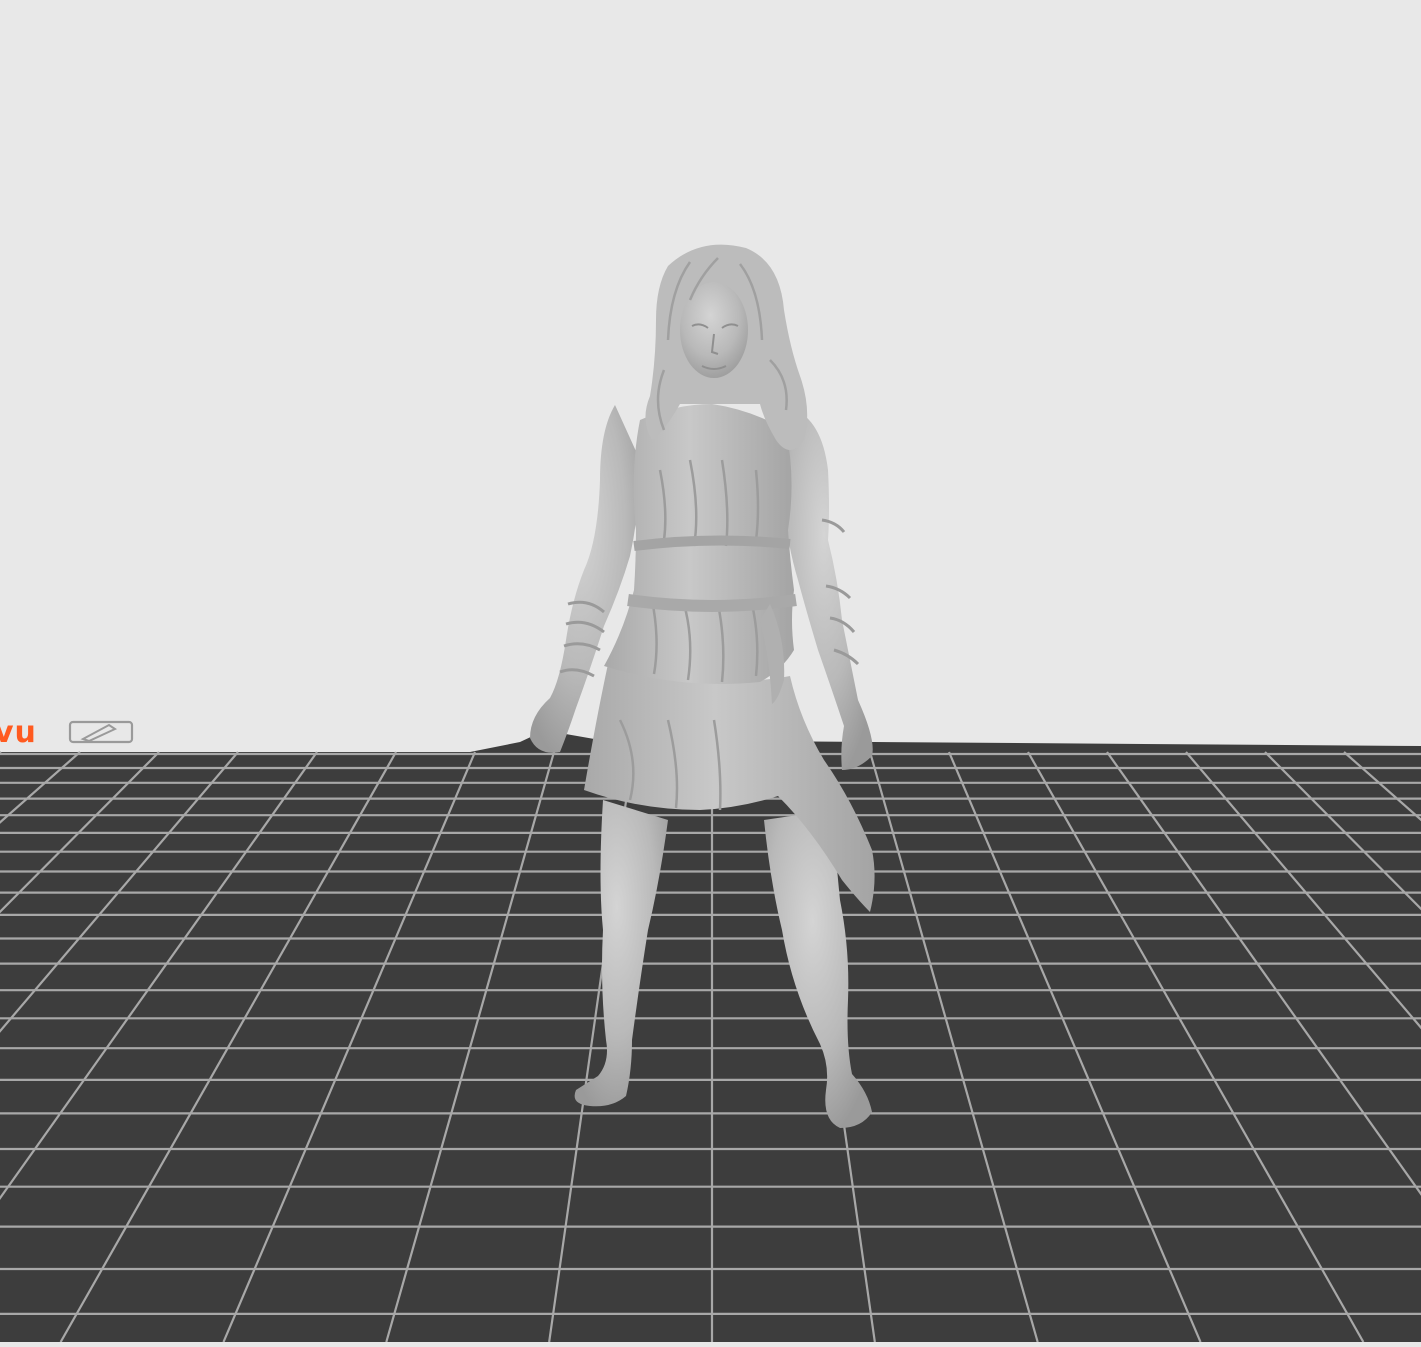 This screenshot has height=1347, width=1421. Describe the element at coordinates (712, 543) in the screenshot. I see `model-waist-tie` at that location.